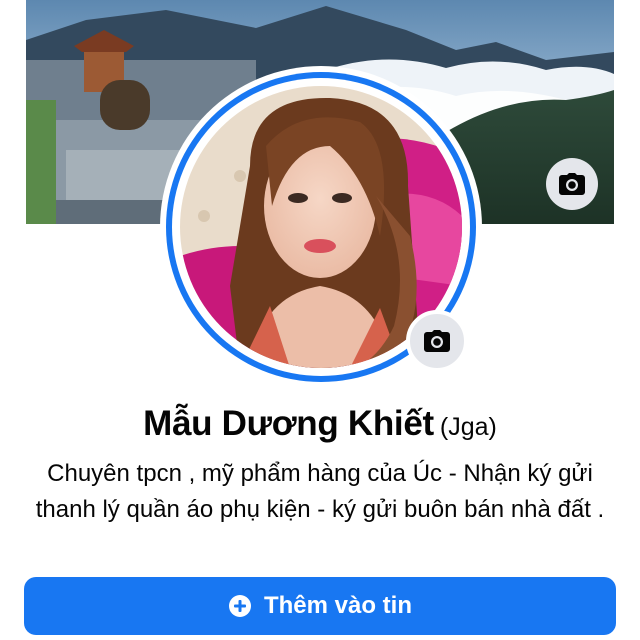 The height and width of the screenshot is (640, 640). I want to click on profile-name-heading: Mẫu Dương Khiết (Jga), so click(320, 424).